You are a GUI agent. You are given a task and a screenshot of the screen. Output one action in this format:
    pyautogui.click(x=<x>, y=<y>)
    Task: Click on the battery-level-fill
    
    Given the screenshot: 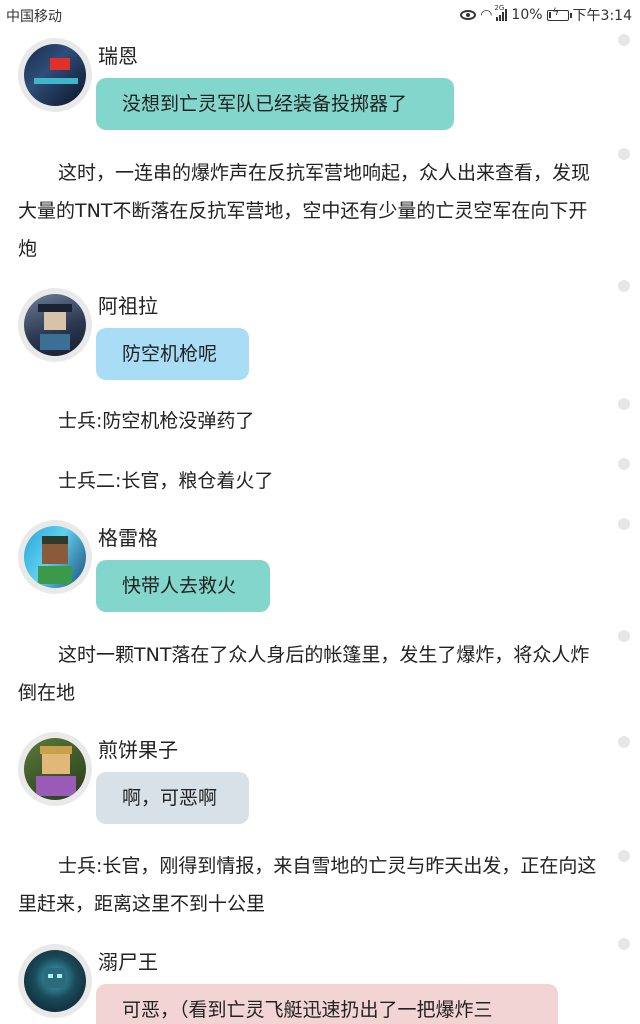 What is the action you would take?
    pyautogui.click(x=549, y=14)
    